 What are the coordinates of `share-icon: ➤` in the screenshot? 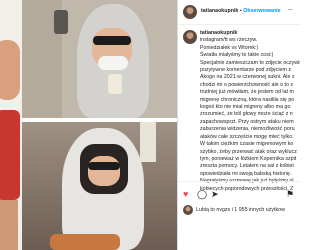 It's located at (215, 194).